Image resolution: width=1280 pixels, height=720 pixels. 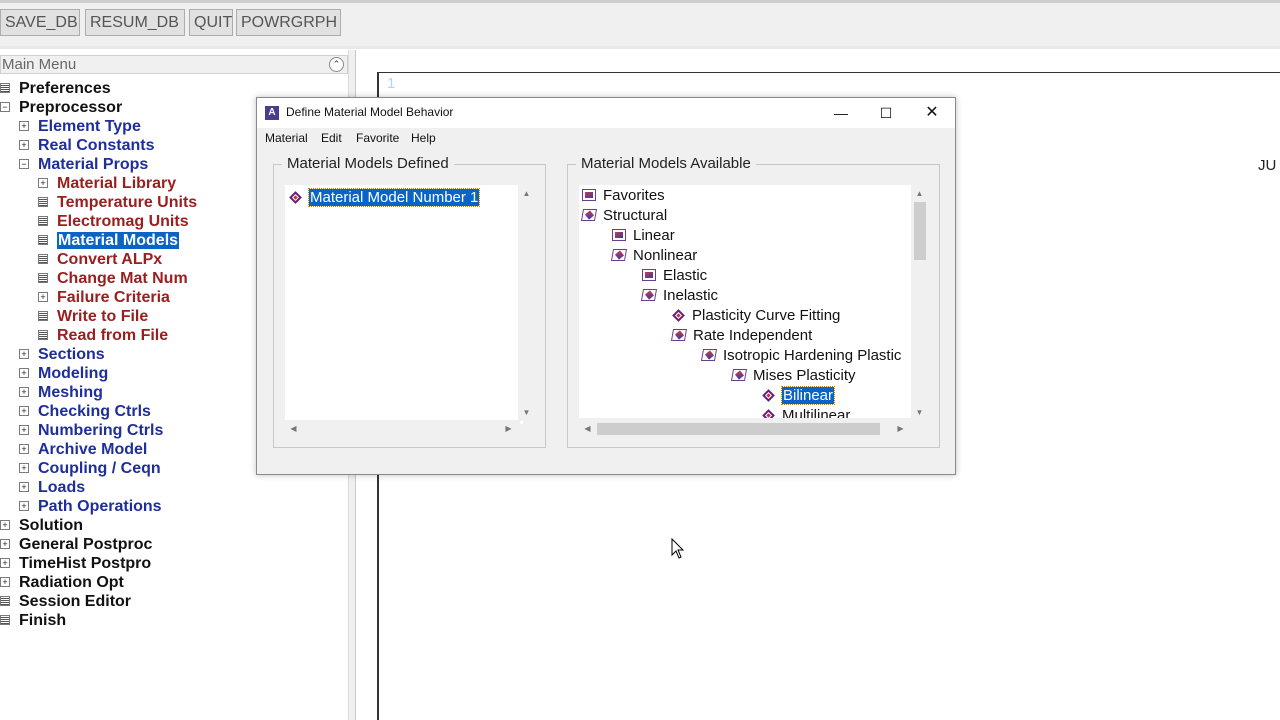 I want to click on tree-node: Structural, so click(x=623, y=216).